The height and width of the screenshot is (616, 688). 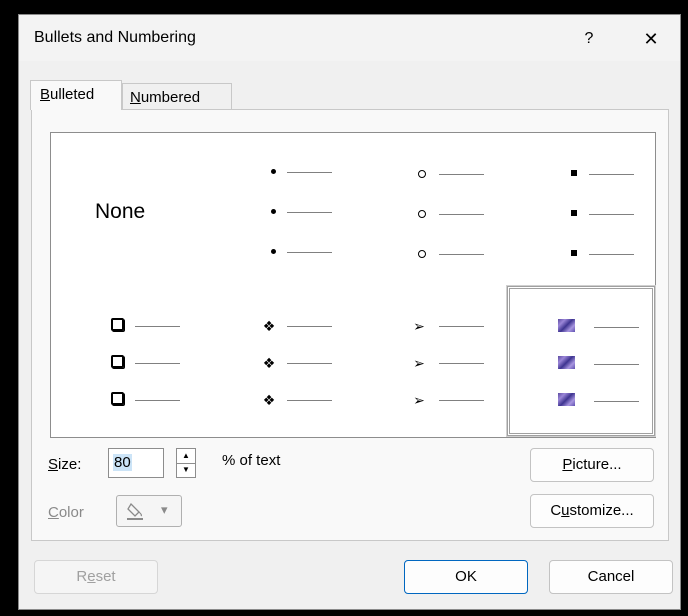 What do you see at coordinates (72, 94) in the screenshot?
I see `tab-bulleted-label: ulleted` at bounding box center [72, 94].